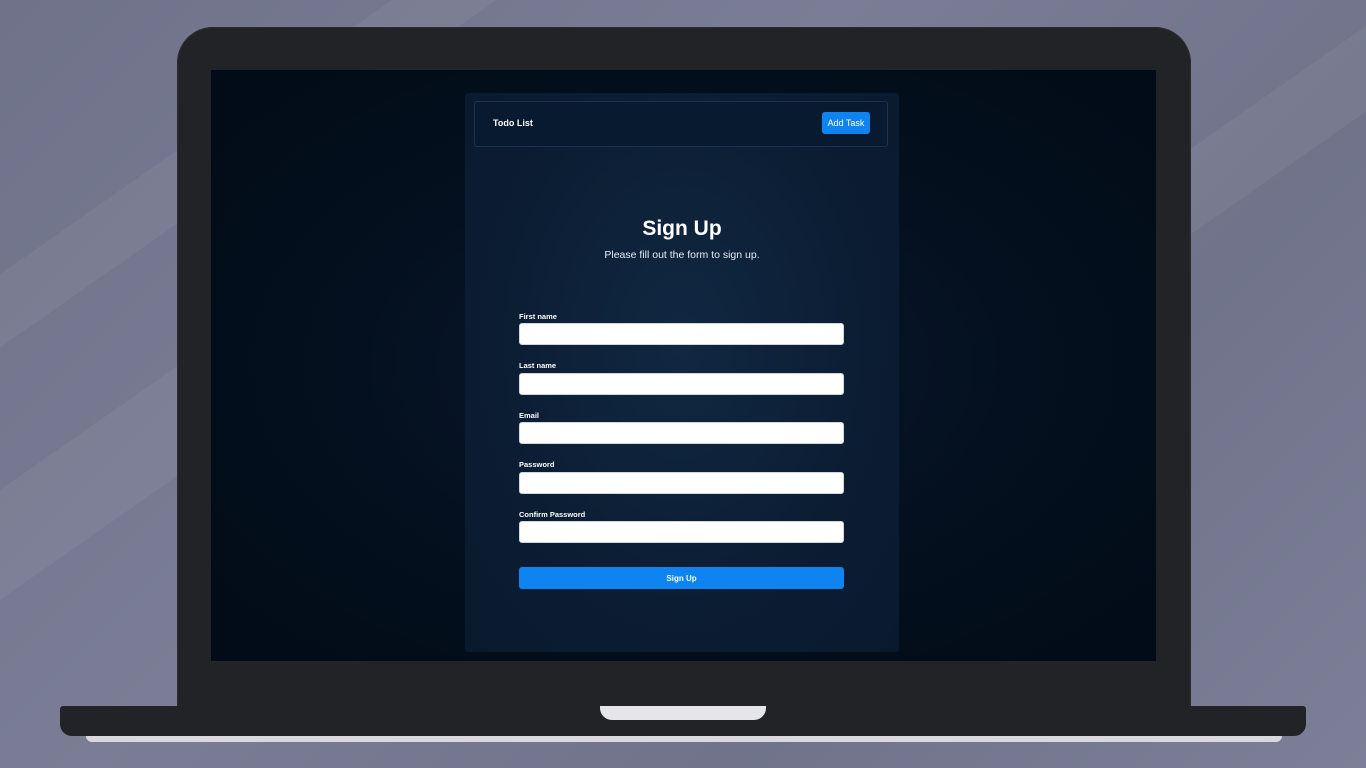 Image resolution: width=1366 pixels, height=768 pixels. I want to click on sign-up-button: Sign Up, so click(681, 578).